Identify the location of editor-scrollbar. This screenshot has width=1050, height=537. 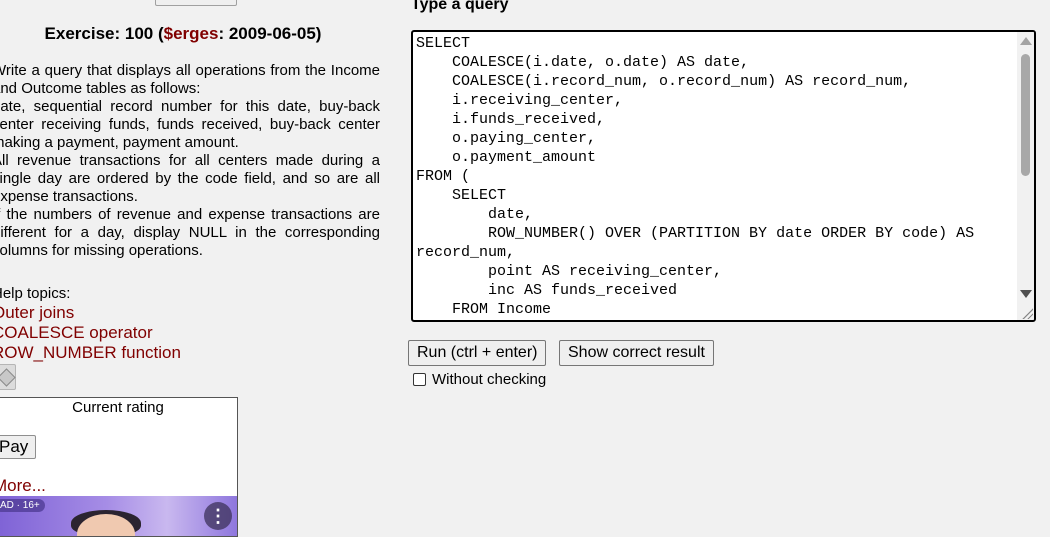
(1025, 176).